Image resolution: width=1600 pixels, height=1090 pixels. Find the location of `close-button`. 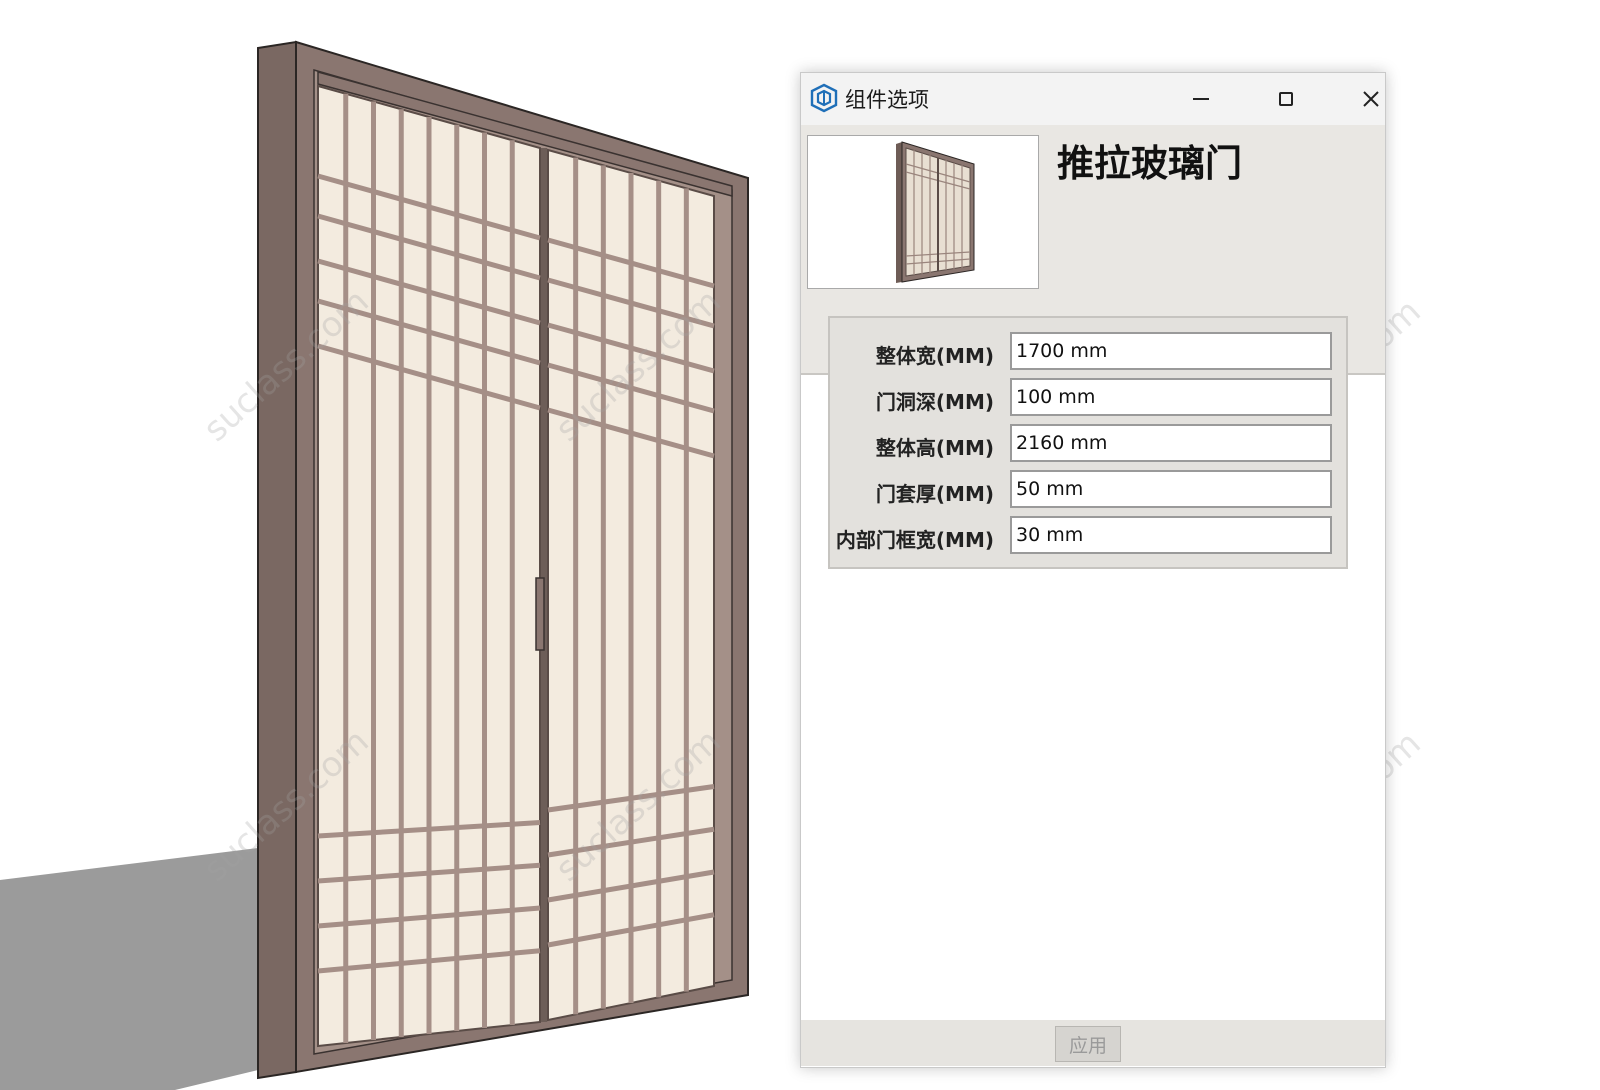

close-button is located at coordinates (1371, 99).